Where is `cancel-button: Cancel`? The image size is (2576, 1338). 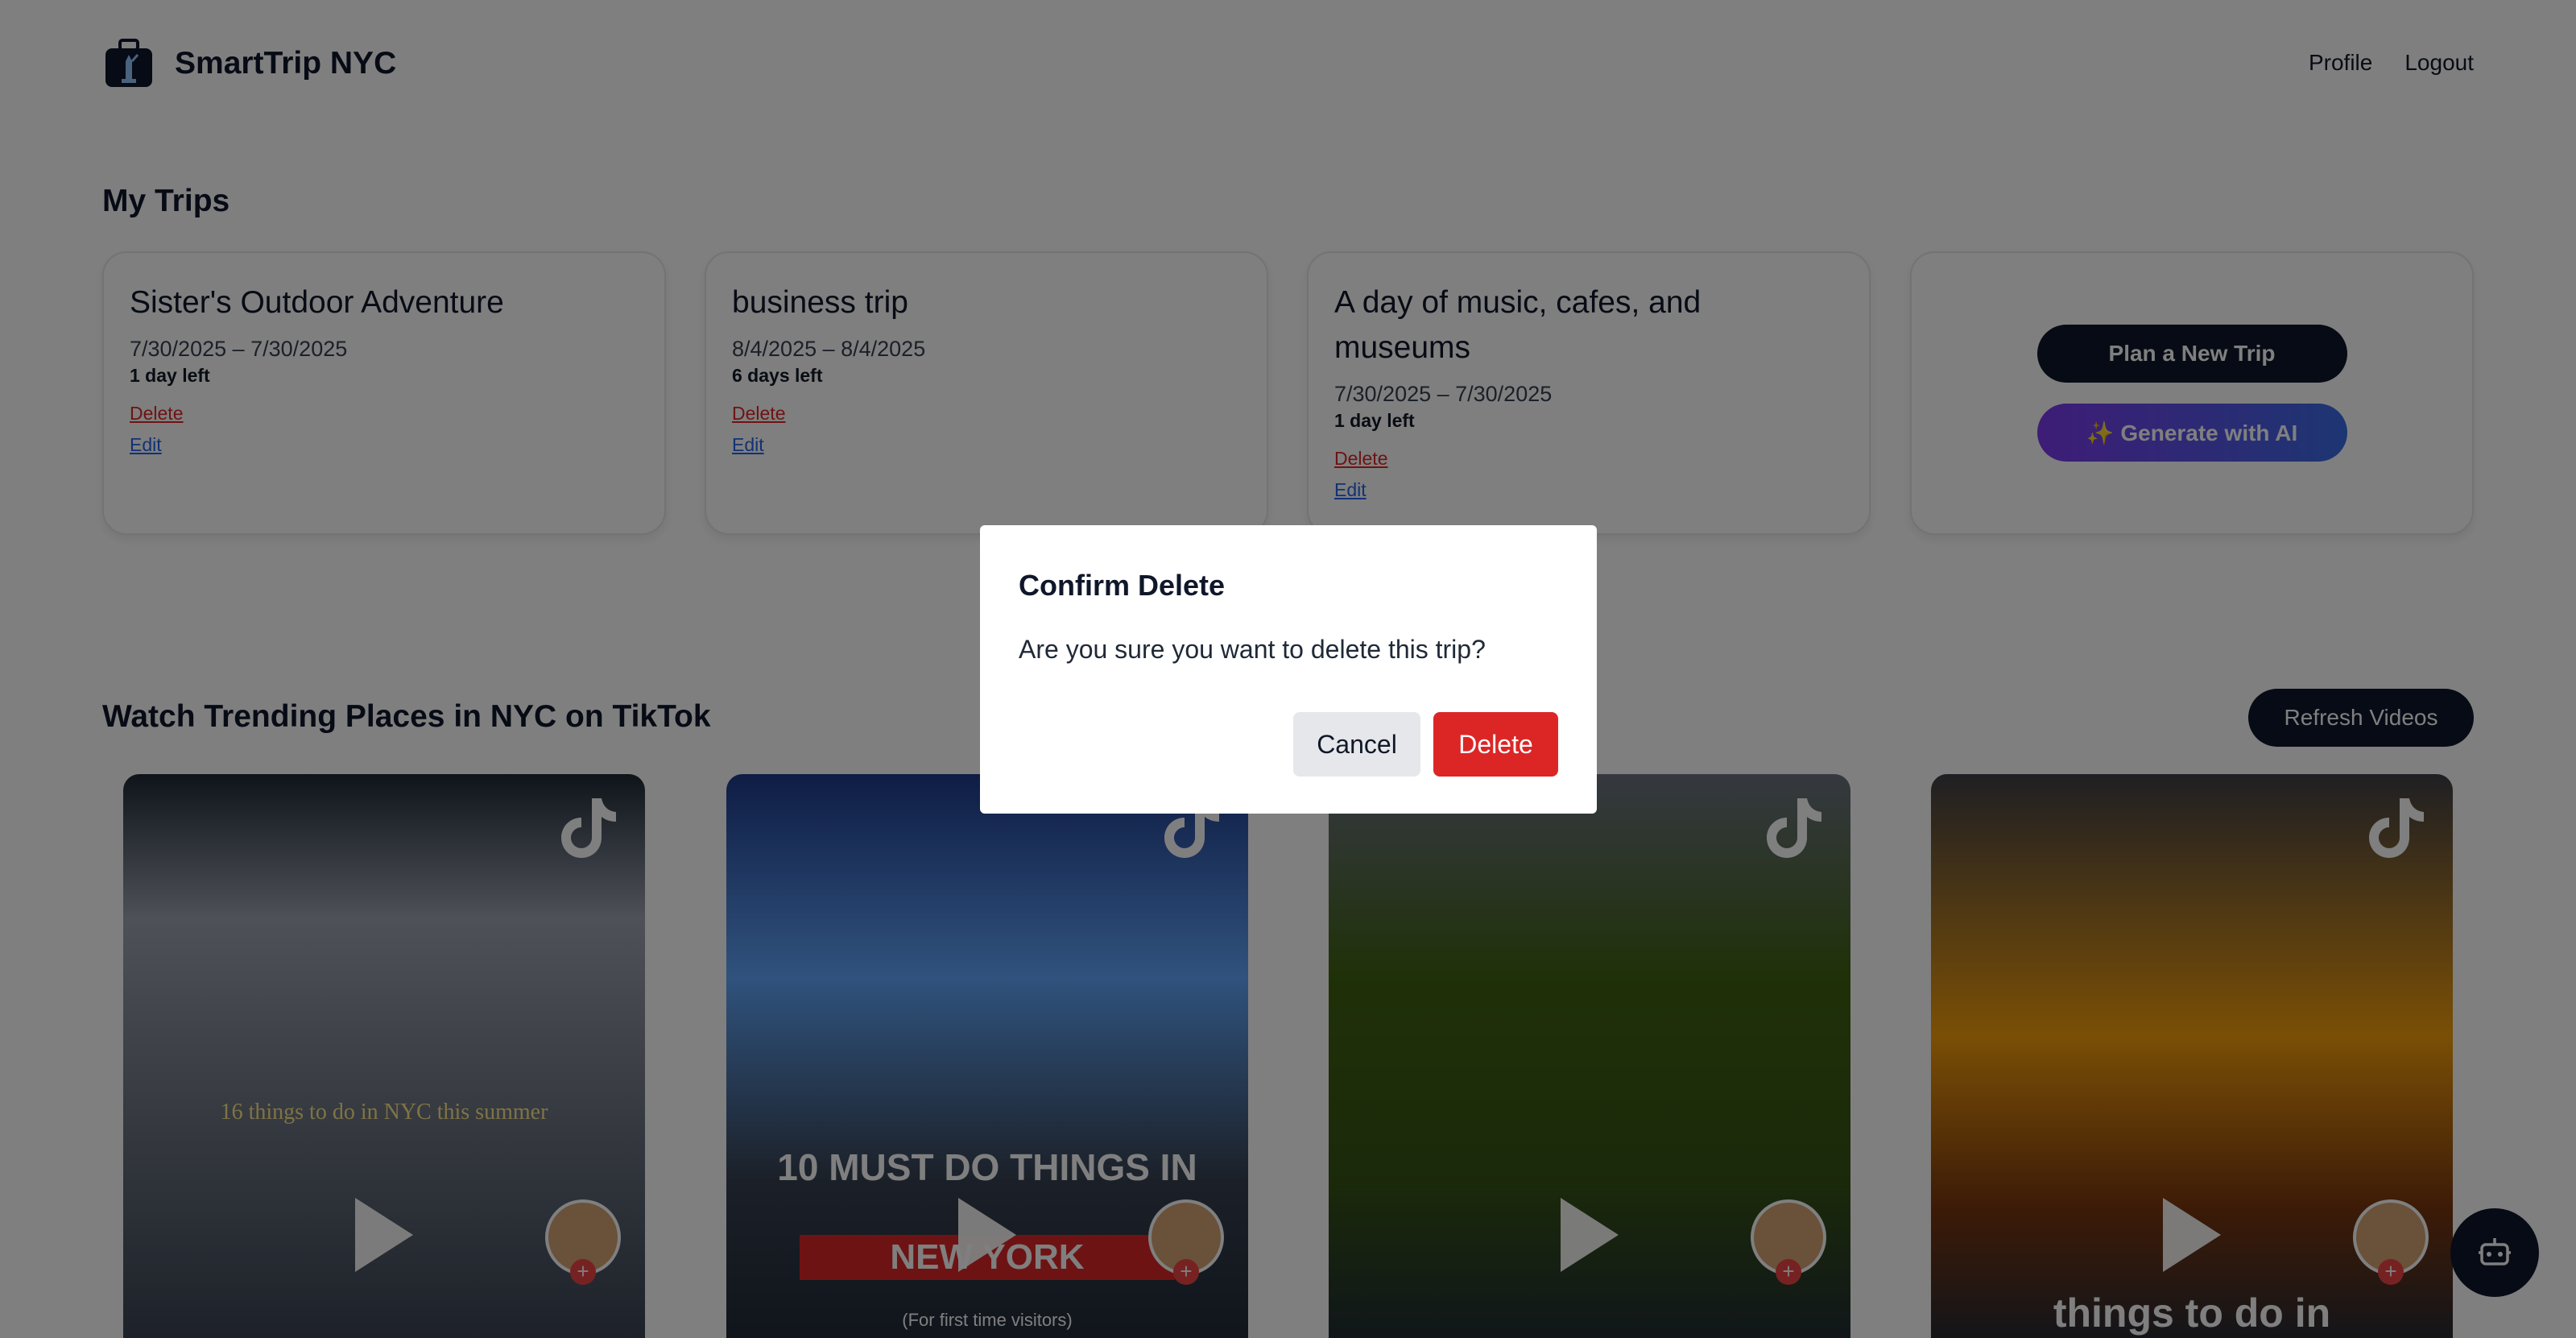 cancel-button: Cancel is located at coordinates (1356, 744).